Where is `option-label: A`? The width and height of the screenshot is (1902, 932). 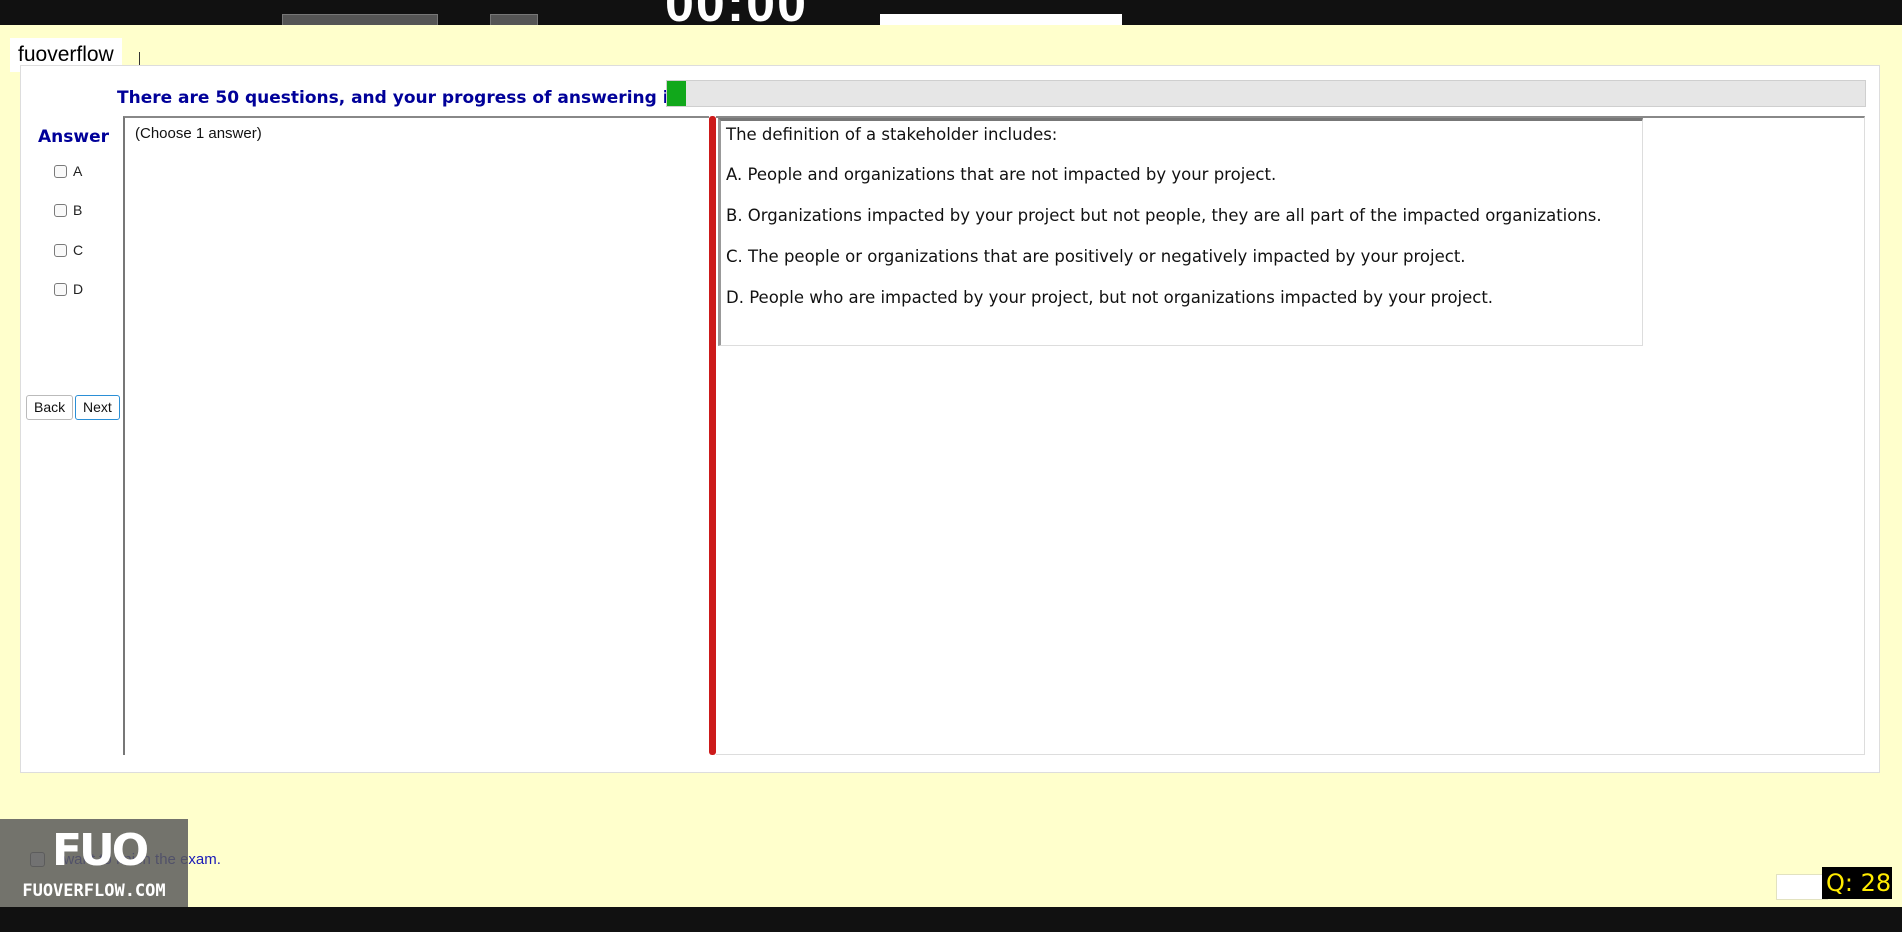
option-label: A is located at coordinates (78, 171).